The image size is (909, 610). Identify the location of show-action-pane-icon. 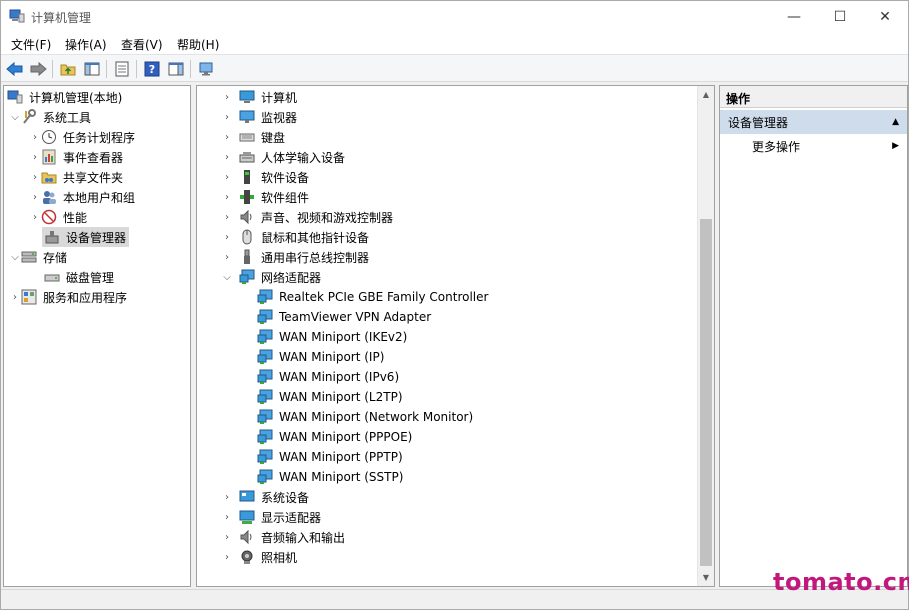
(176, 69).